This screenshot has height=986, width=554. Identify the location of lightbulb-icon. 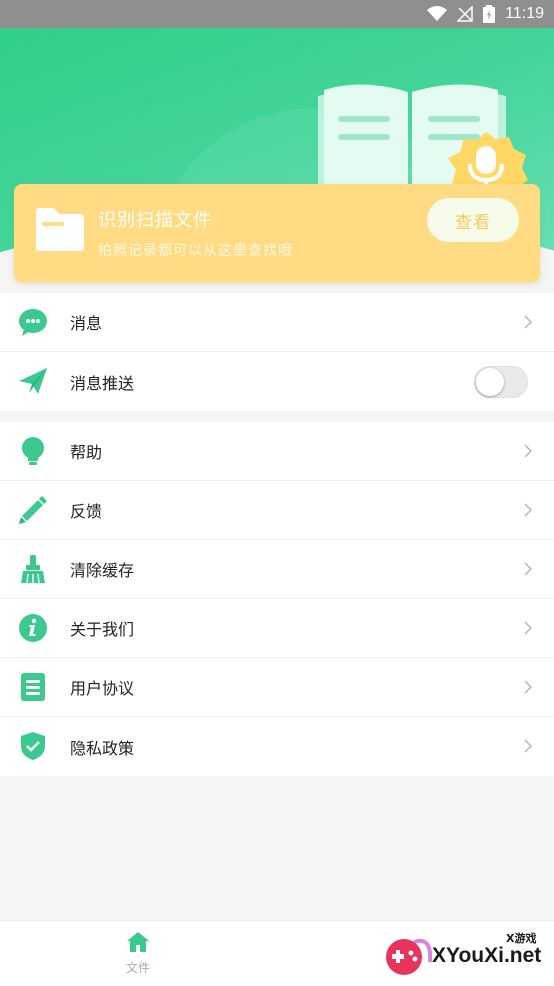
(33, 451).